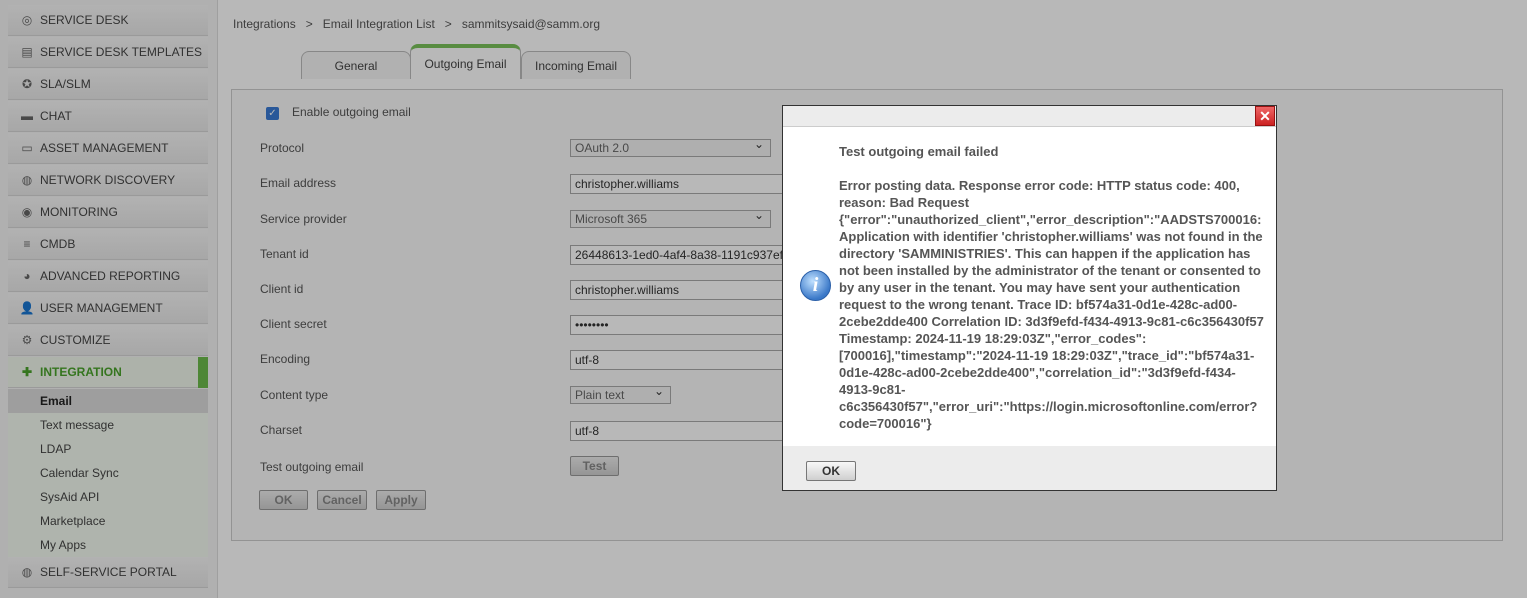  I want to click on dialog-title-bar: ✕, so click(1029, 116).